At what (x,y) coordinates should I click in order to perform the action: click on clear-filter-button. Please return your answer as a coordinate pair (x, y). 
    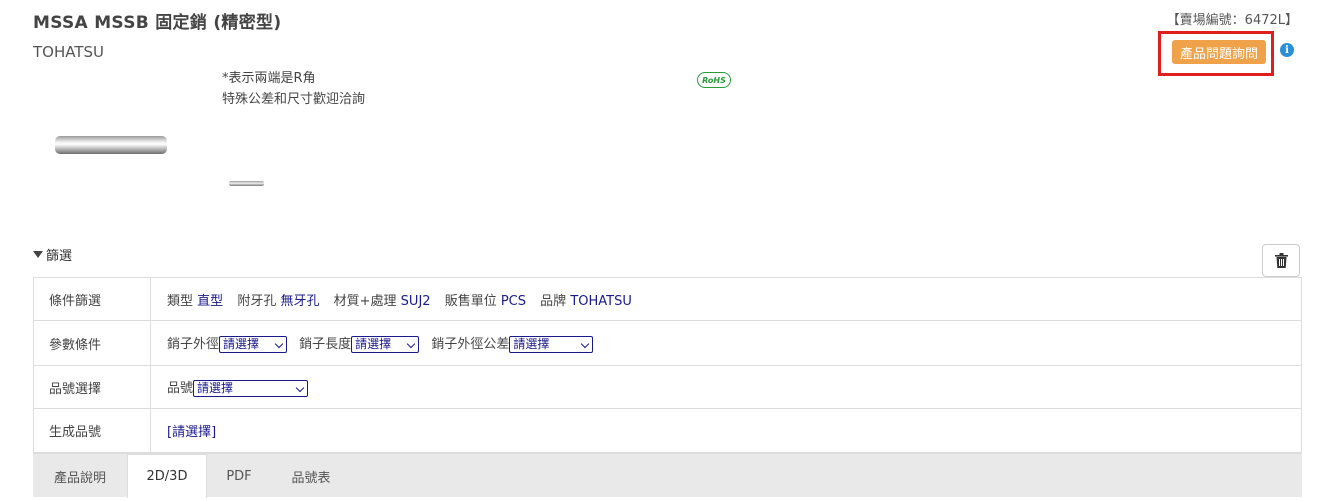
    Looking at the image, I should click on (1281, 260).